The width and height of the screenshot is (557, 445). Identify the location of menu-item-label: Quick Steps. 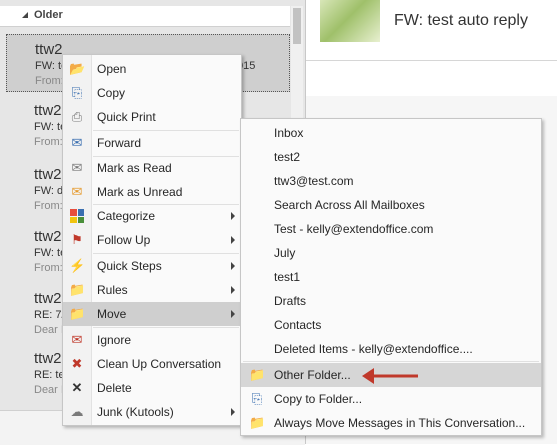
(129, 266).